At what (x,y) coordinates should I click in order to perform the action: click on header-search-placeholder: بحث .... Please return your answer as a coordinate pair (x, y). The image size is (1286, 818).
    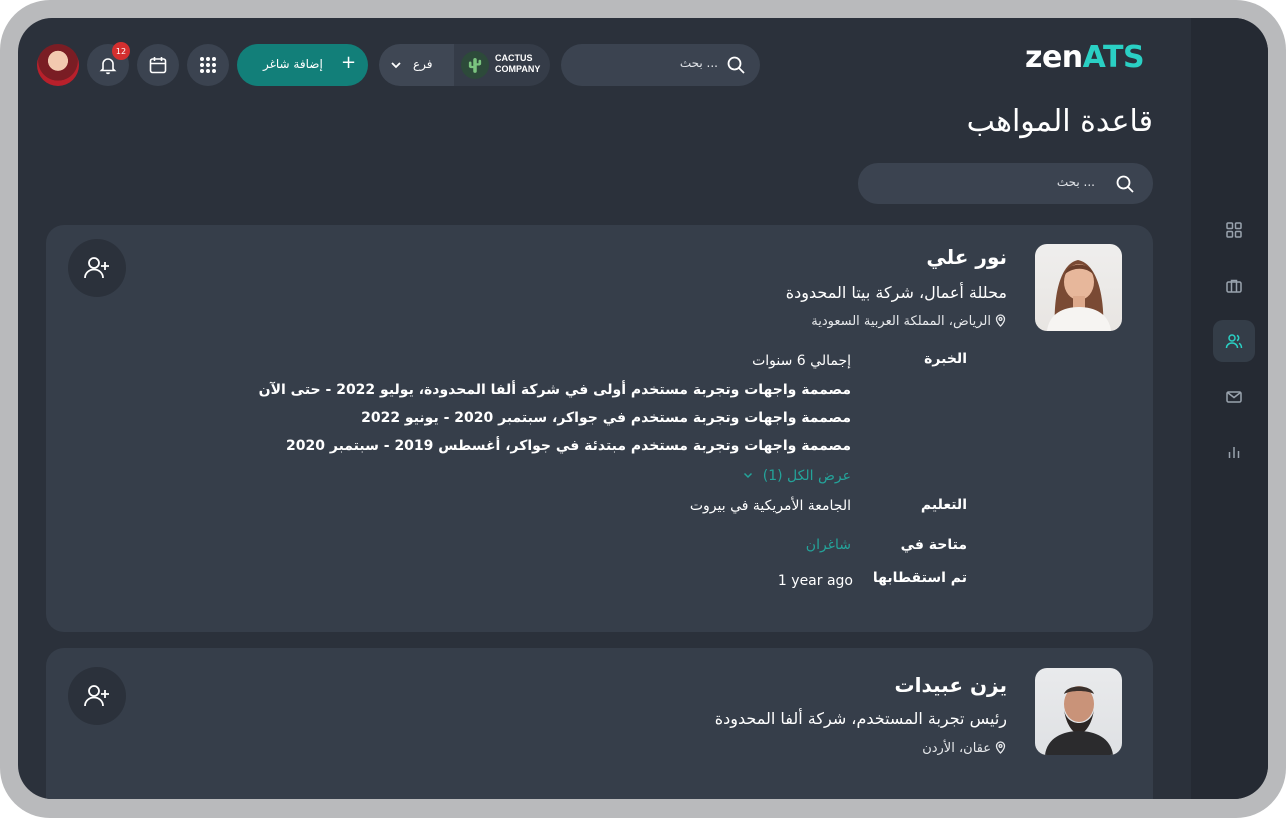
    Looking at the image, I should click on (698, 63).